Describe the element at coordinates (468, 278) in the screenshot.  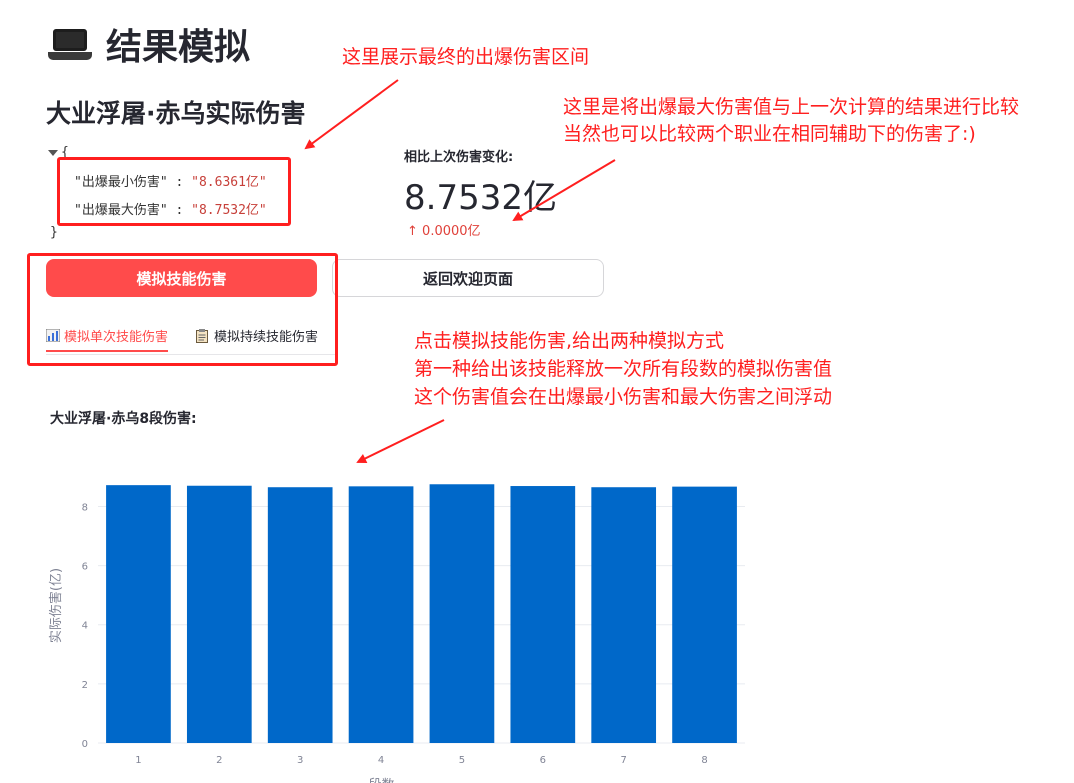
I see `back-to-welcome-button: 返回欢迎页面` at that location.